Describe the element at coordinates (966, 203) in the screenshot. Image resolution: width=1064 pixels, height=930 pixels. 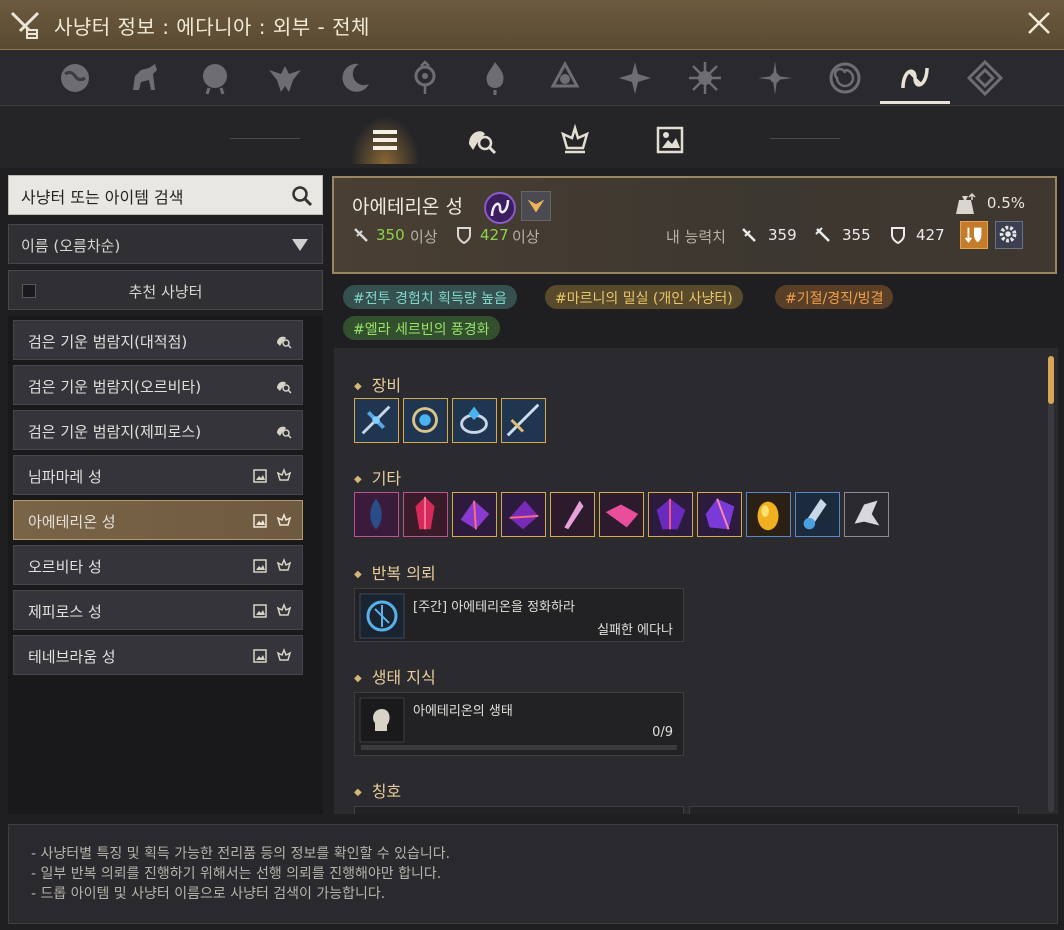
I see `loot-bag-icon` at that location.